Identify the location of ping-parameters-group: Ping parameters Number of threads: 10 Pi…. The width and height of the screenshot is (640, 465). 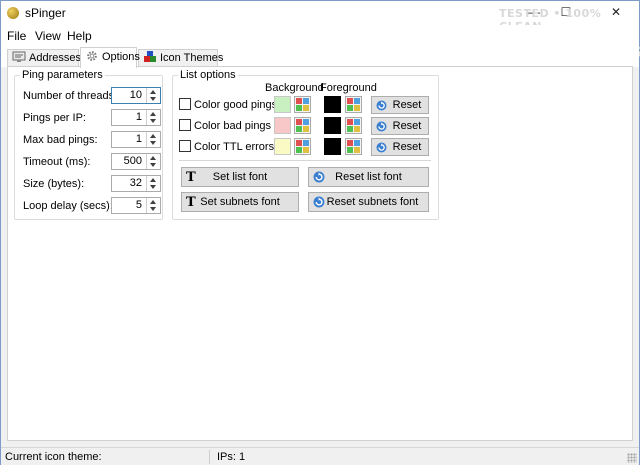
(88, 144).